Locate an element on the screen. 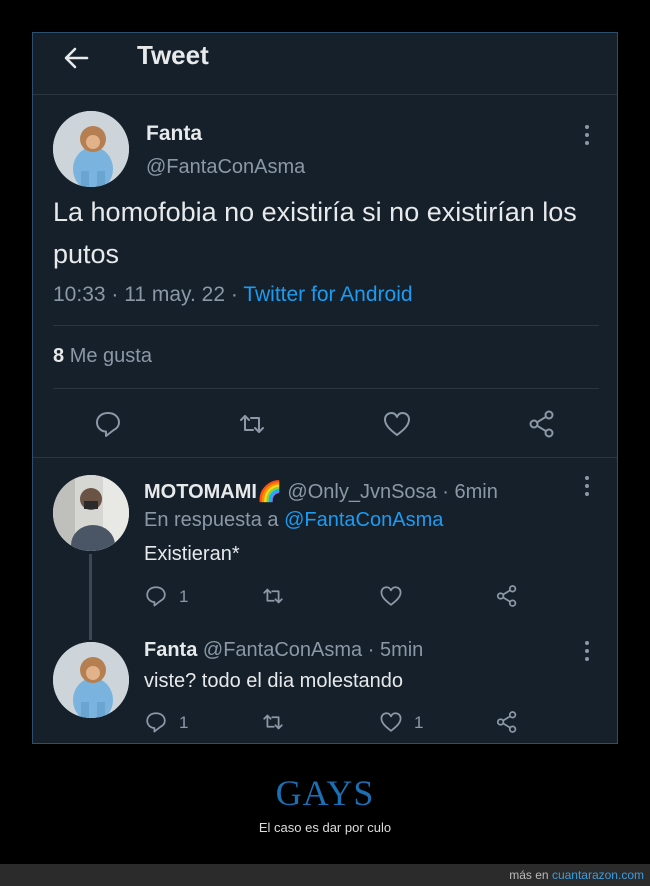  meme-caption: El caso es dar por culo is located at coordinates (325, 827).